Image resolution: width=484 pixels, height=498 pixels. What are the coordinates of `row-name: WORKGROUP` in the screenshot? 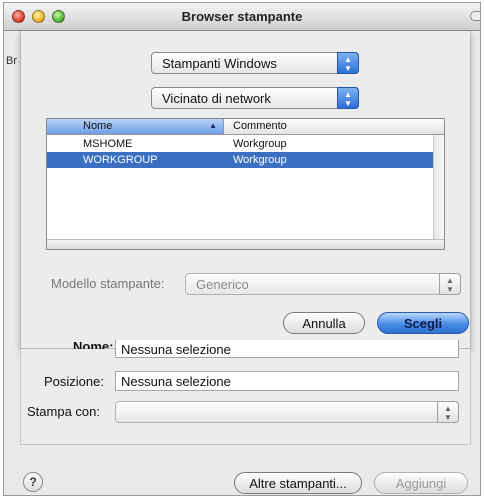 It's located at (120, 160).